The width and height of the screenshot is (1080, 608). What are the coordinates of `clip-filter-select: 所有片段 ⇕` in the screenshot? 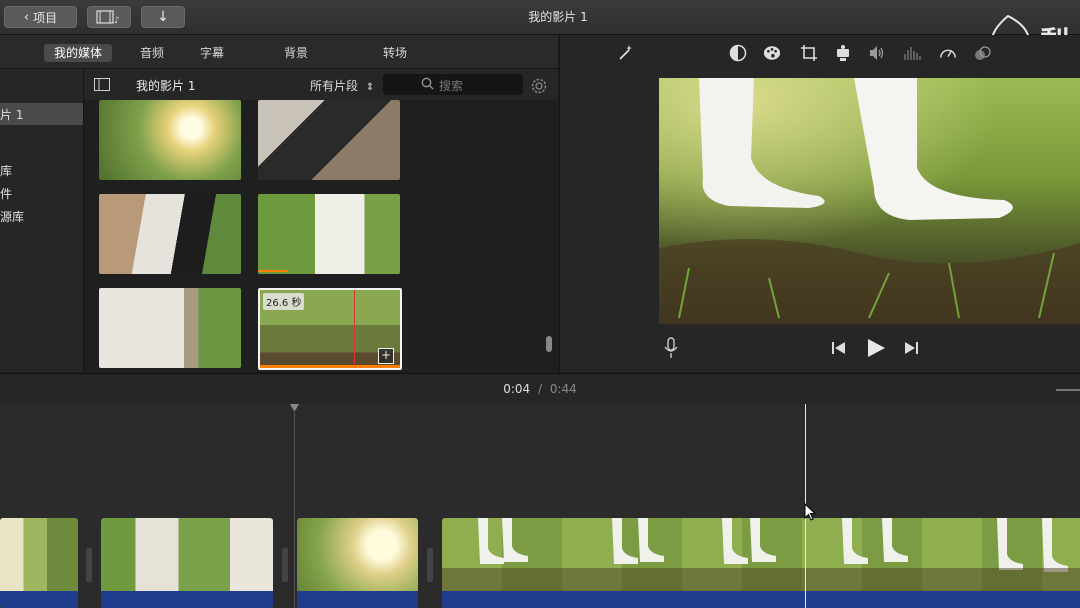 It's located at (342, 85).